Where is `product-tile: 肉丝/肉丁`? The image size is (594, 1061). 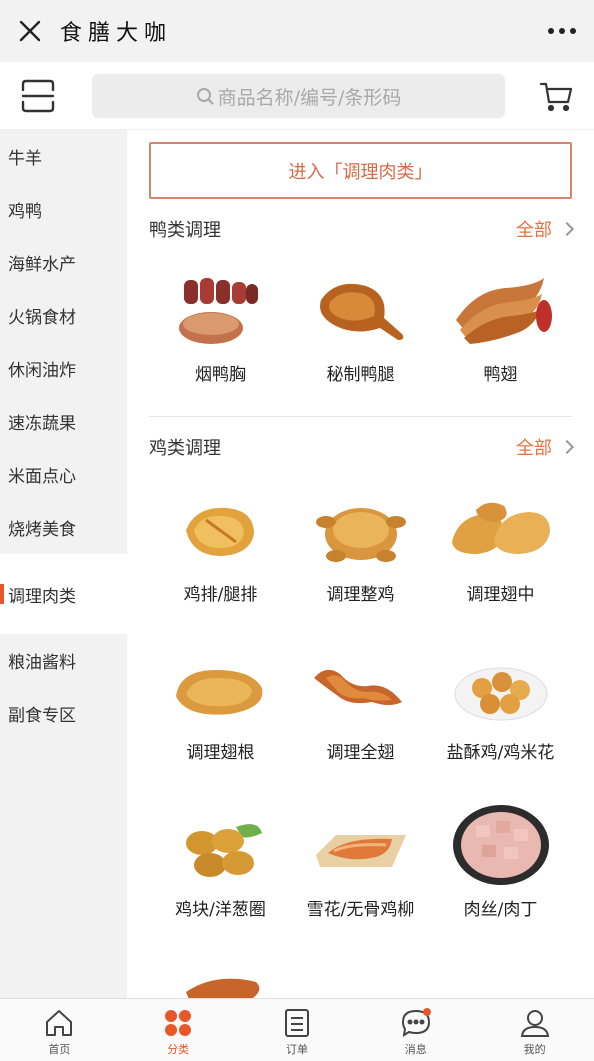
product-tile: 肉丝/肉丁 is located at coordinates (500, 862).